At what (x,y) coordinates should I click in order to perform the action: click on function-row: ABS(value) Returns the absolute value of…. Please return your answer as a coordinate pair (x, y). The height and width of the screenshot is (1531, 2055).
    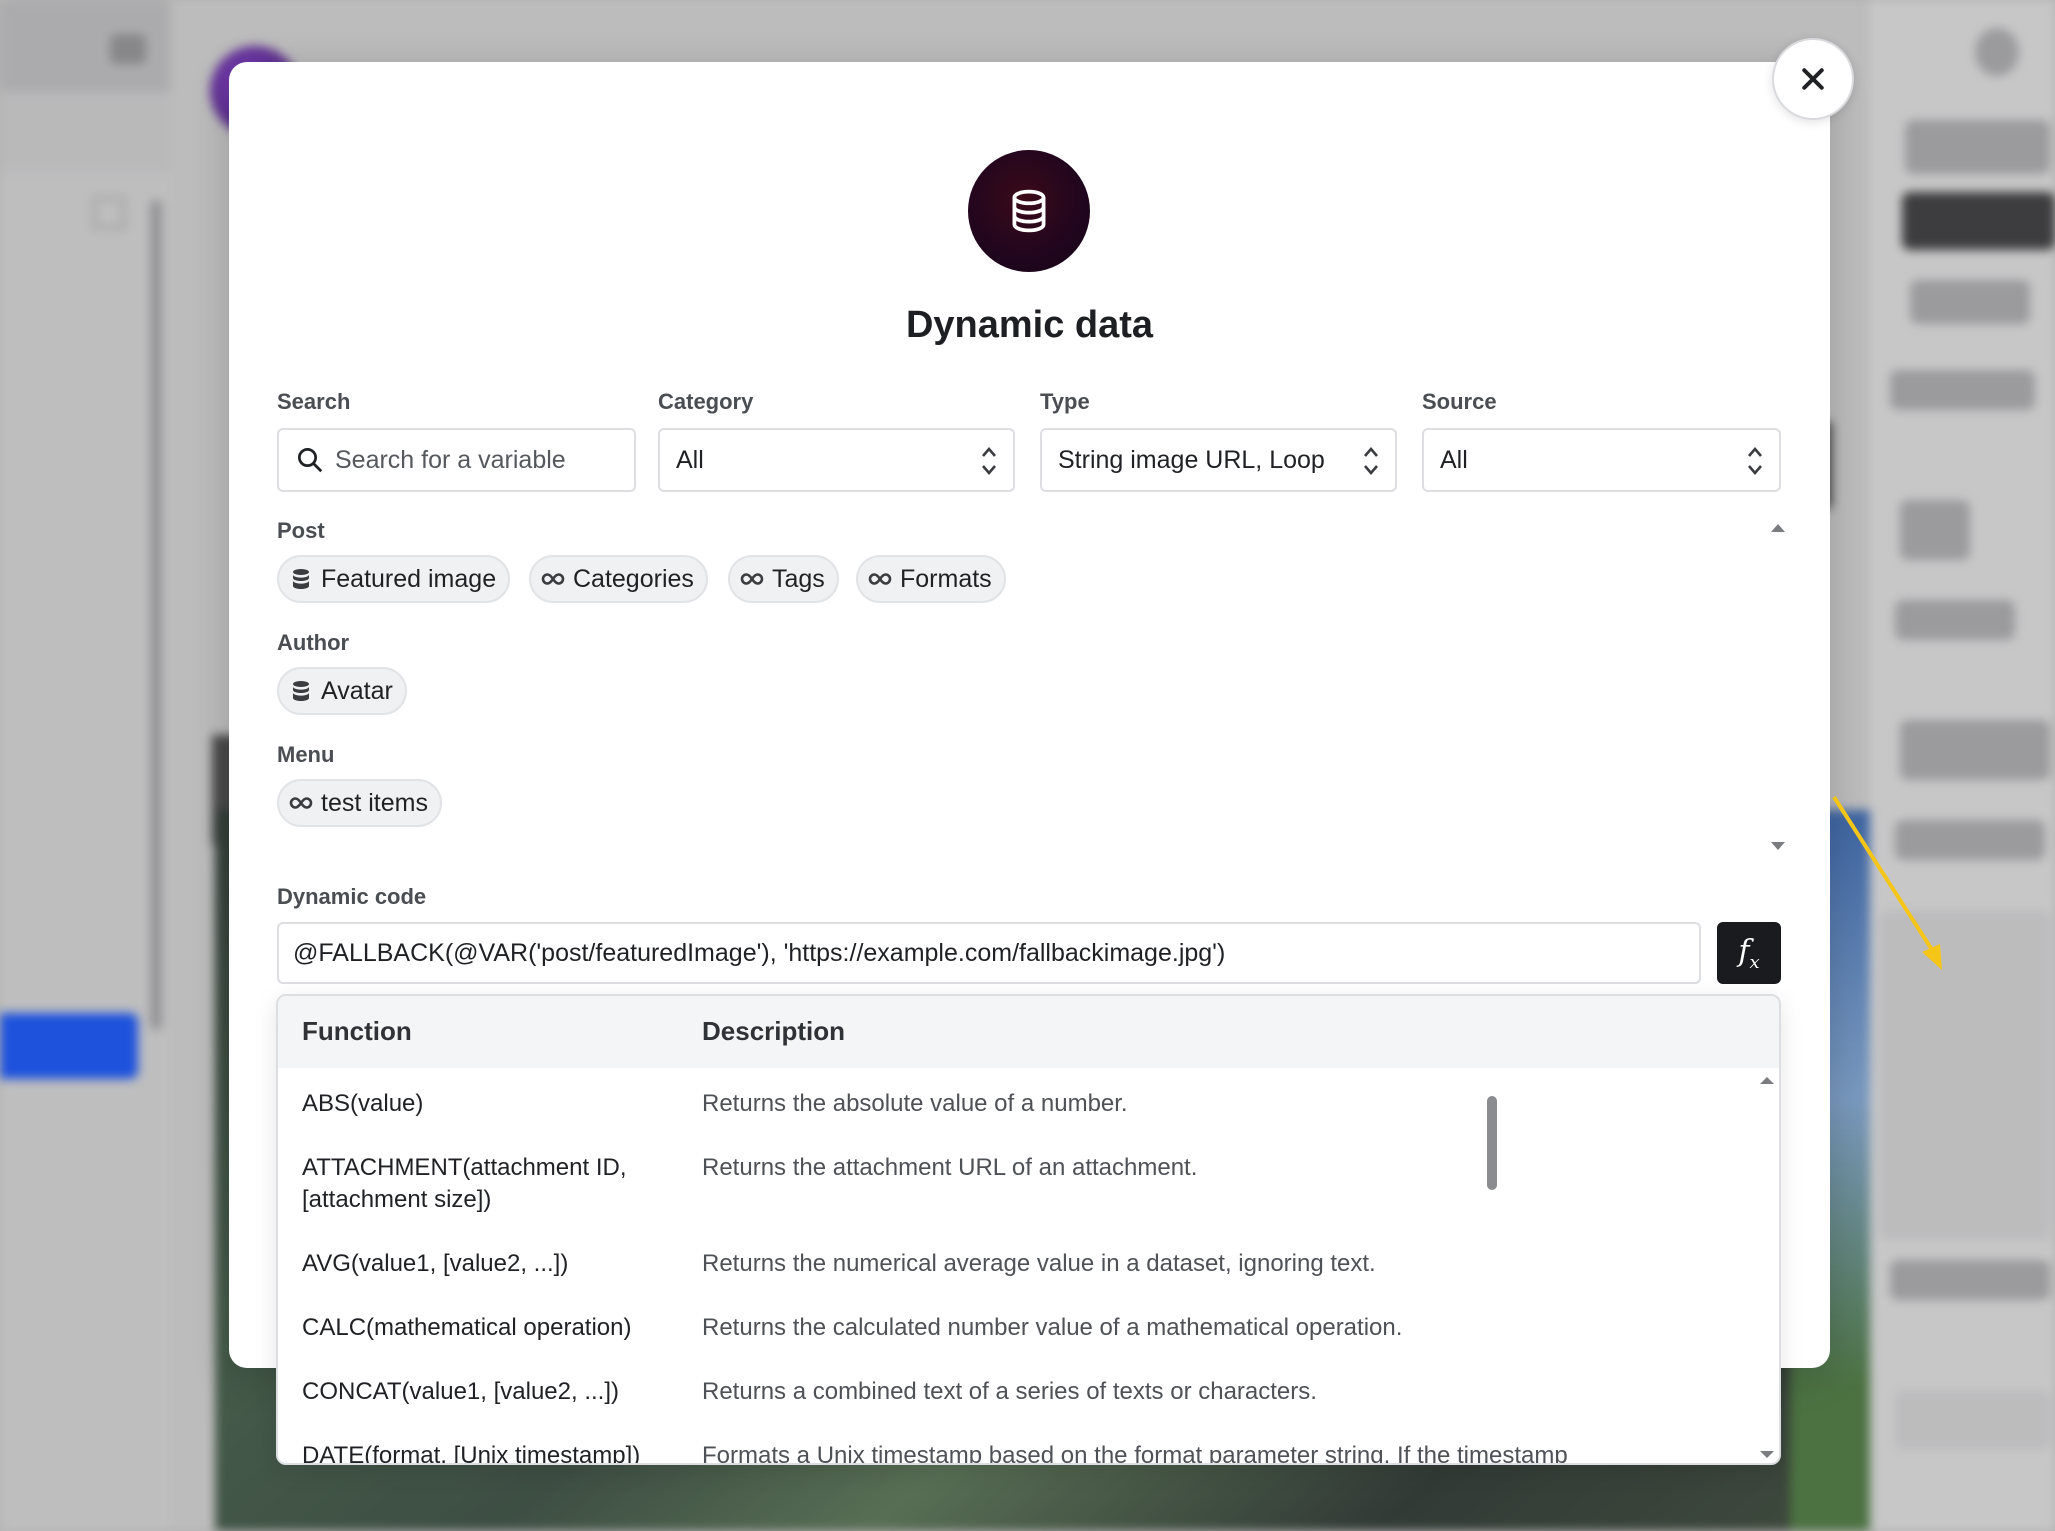
    Looking at the image, I should click on (1013, 1118).